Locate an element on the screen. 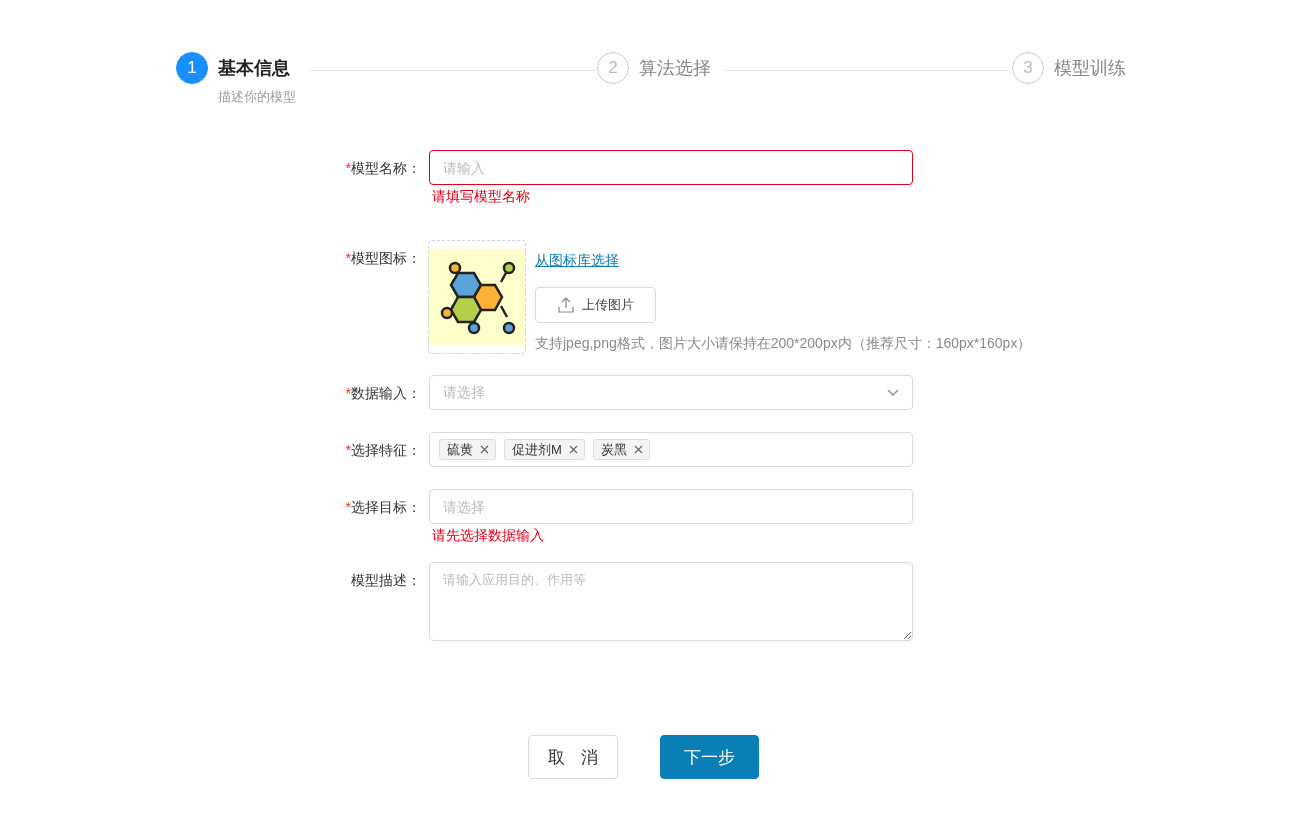 The width and height of the screenshot is (1307, 818). error-message: 请先选择数据输入 is located at coordinates (488, 535).